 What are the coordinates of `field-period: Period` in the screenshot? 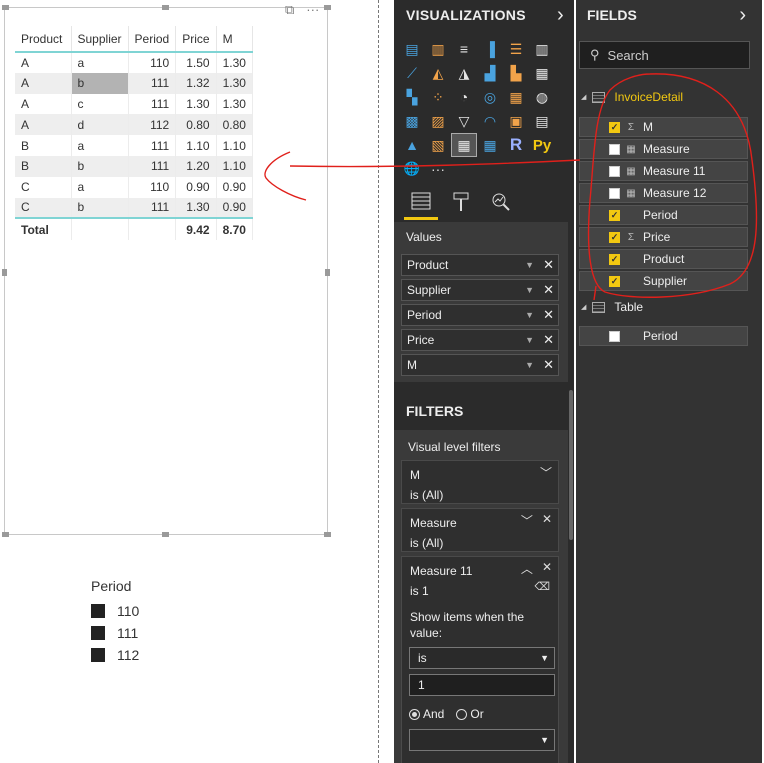 It's located at (663, 336).